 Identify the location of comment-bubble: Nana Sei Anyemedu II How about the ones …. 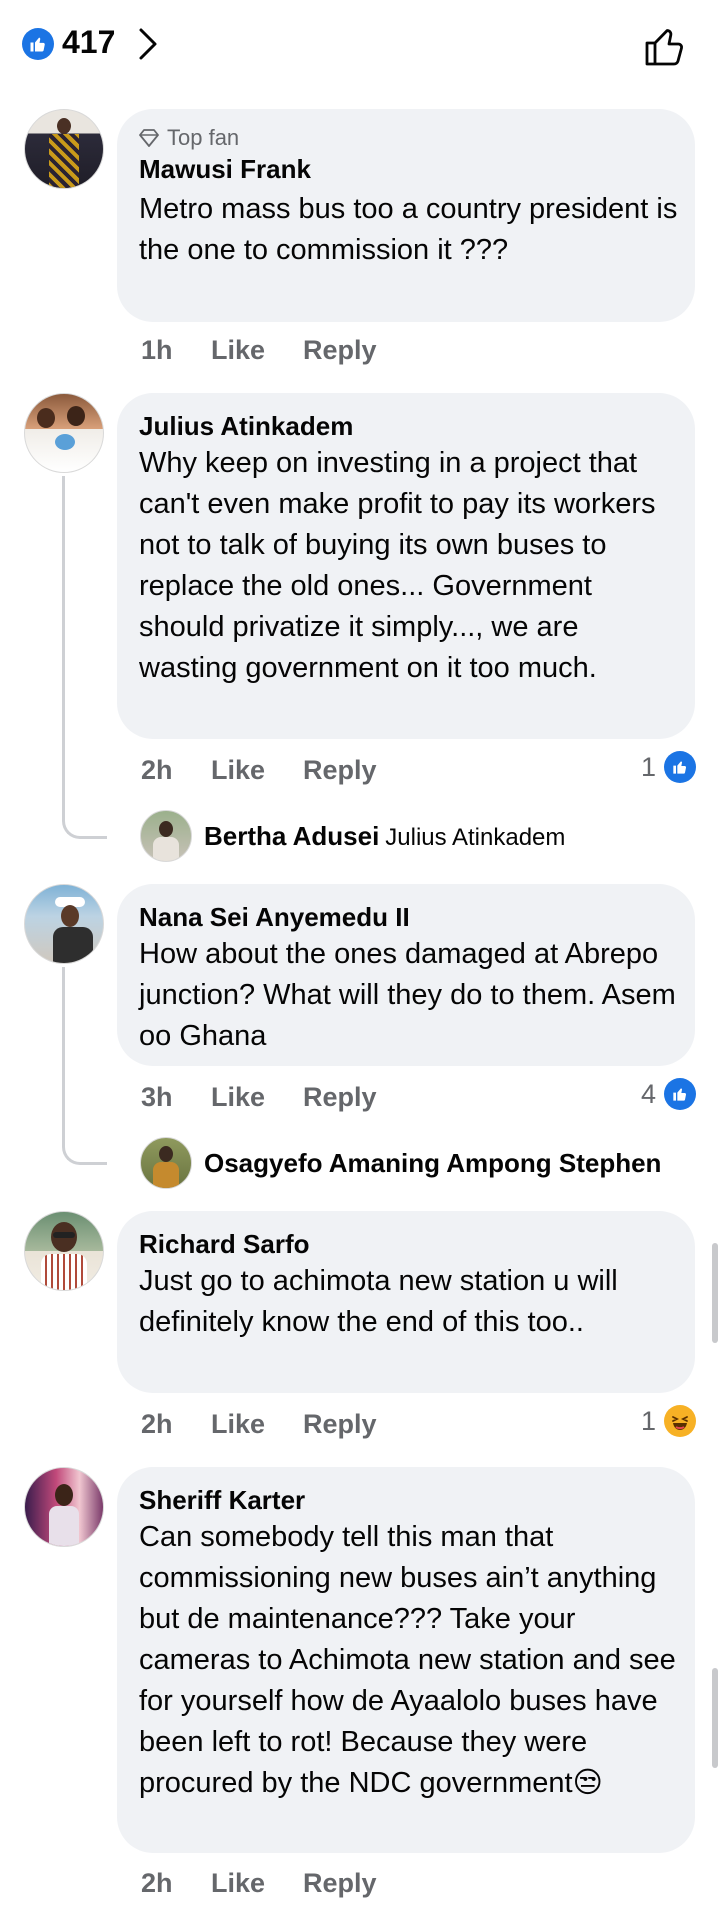
(406, 975).